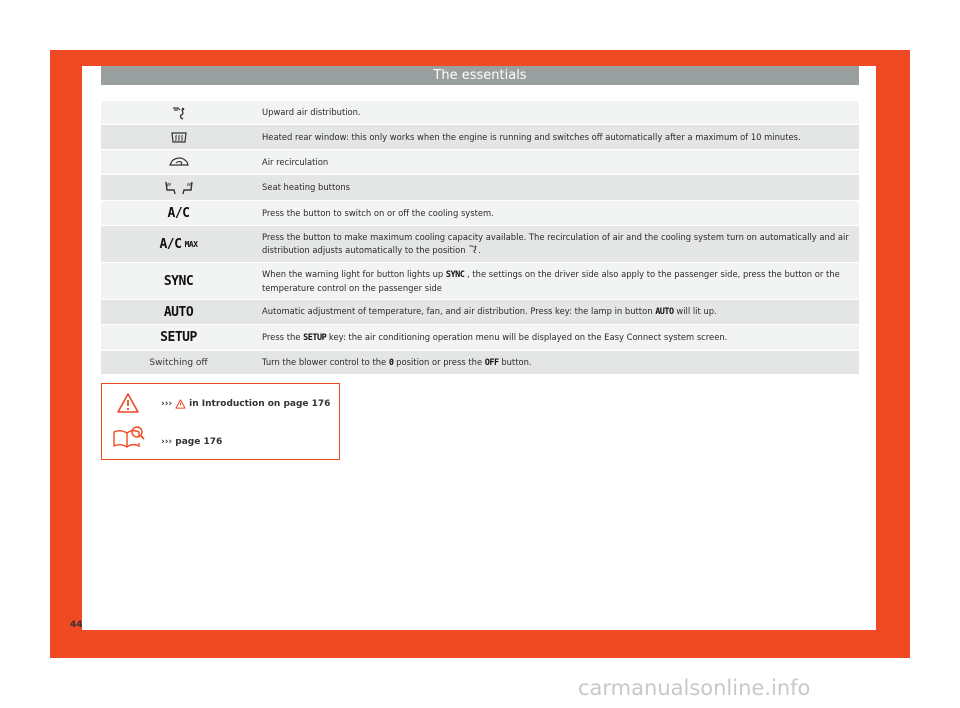 This screenshot has width=960, height=708. Describe the element at coordinates (480, 162) in the screenshot. I see `table-row: Air recirculation` at that location.